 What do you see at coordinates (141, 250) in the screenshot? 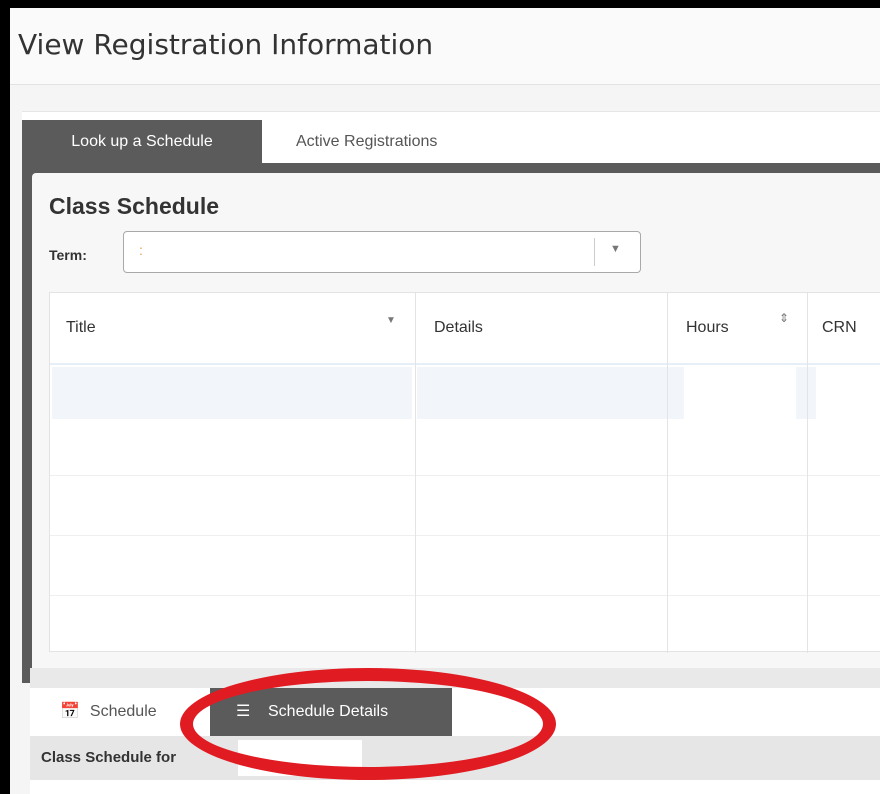
I see `term-value: :` at bounding box center [141, 250].